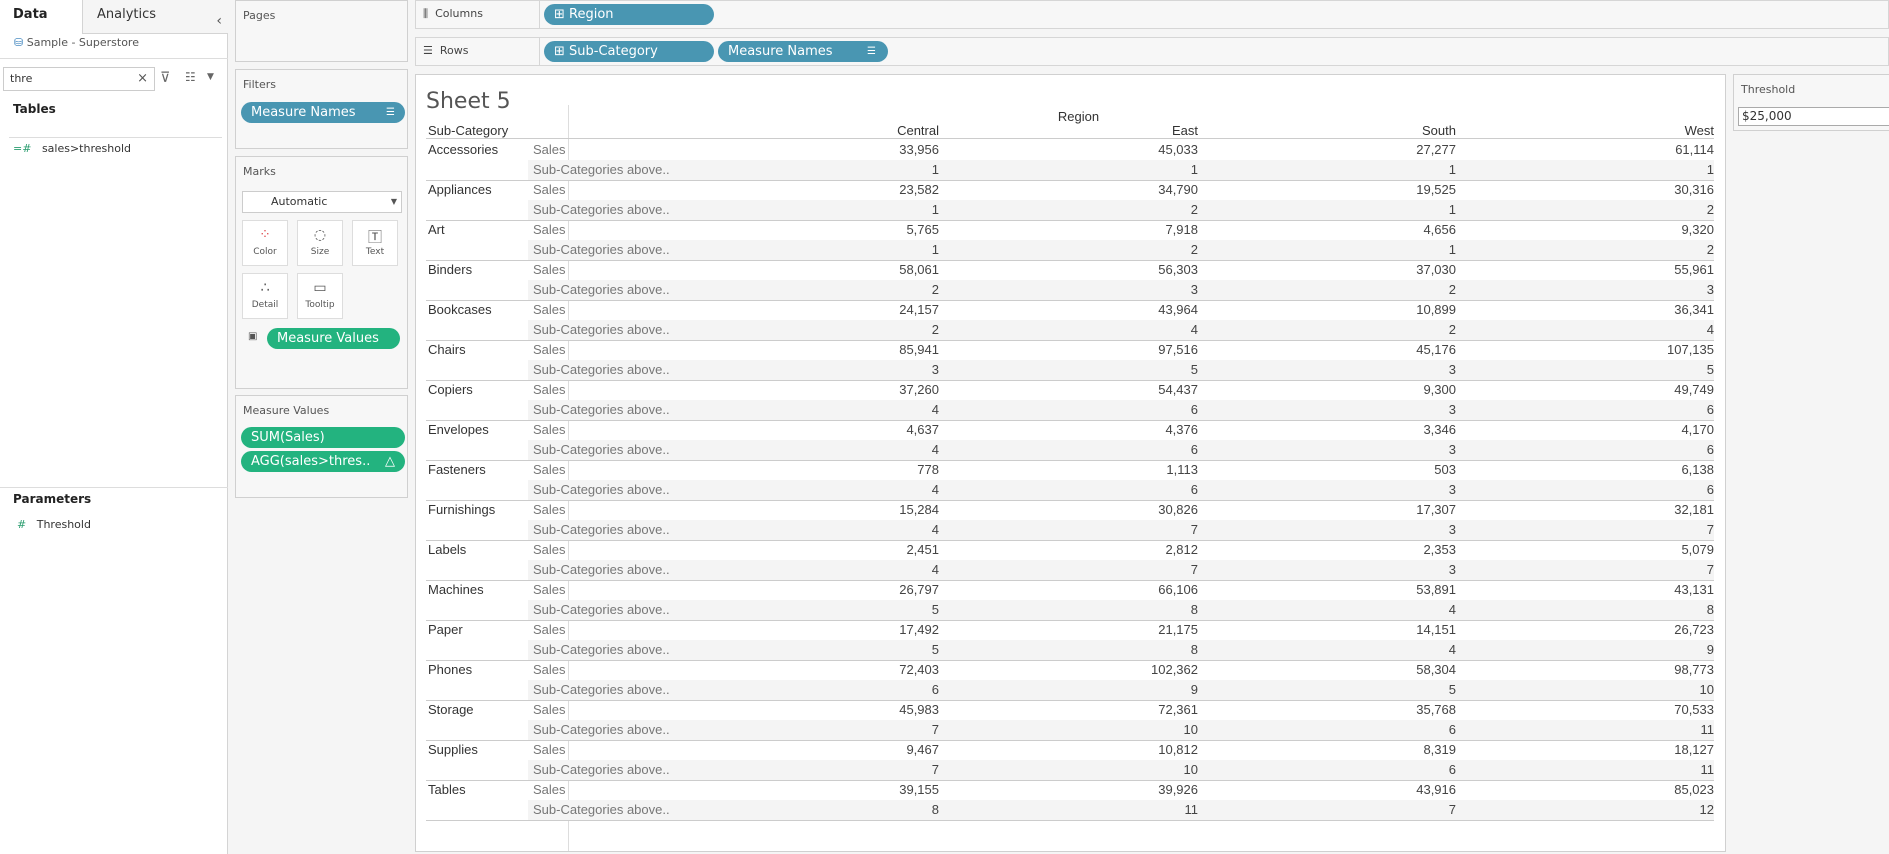 Image resolution: width=1889 pixels, height=854 pixels. What do you see at coordinates (1098, 229) in the screenshot?
I see `sales-value: 7,918` at bounding box center [1098, 229].